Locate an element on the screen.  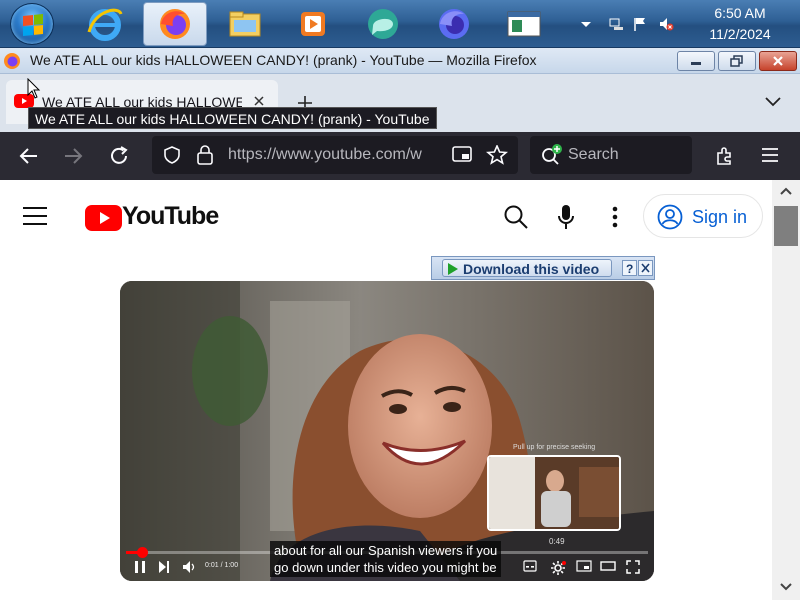
restore-button is located at coordinates (737, 61).